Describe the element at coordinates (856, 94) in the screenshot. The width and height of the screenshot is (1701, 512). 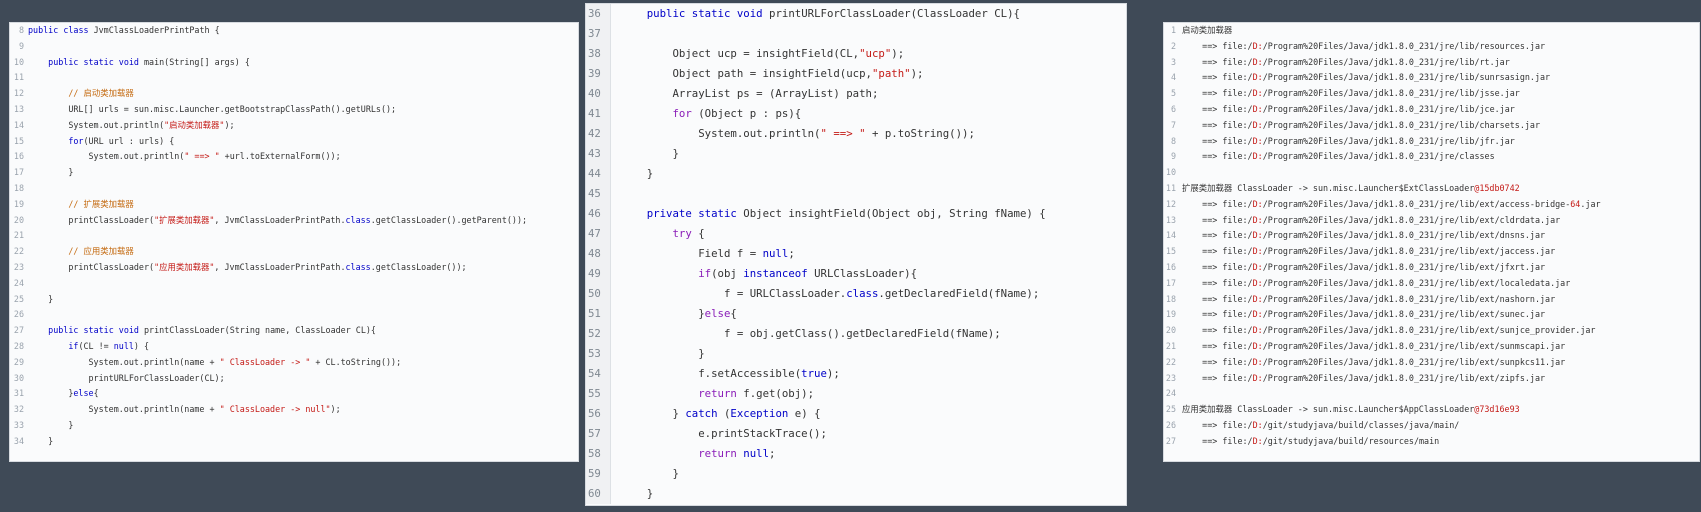
I see `code-line: 40 ArrayList ps = (ArrayList) path;` at that location.